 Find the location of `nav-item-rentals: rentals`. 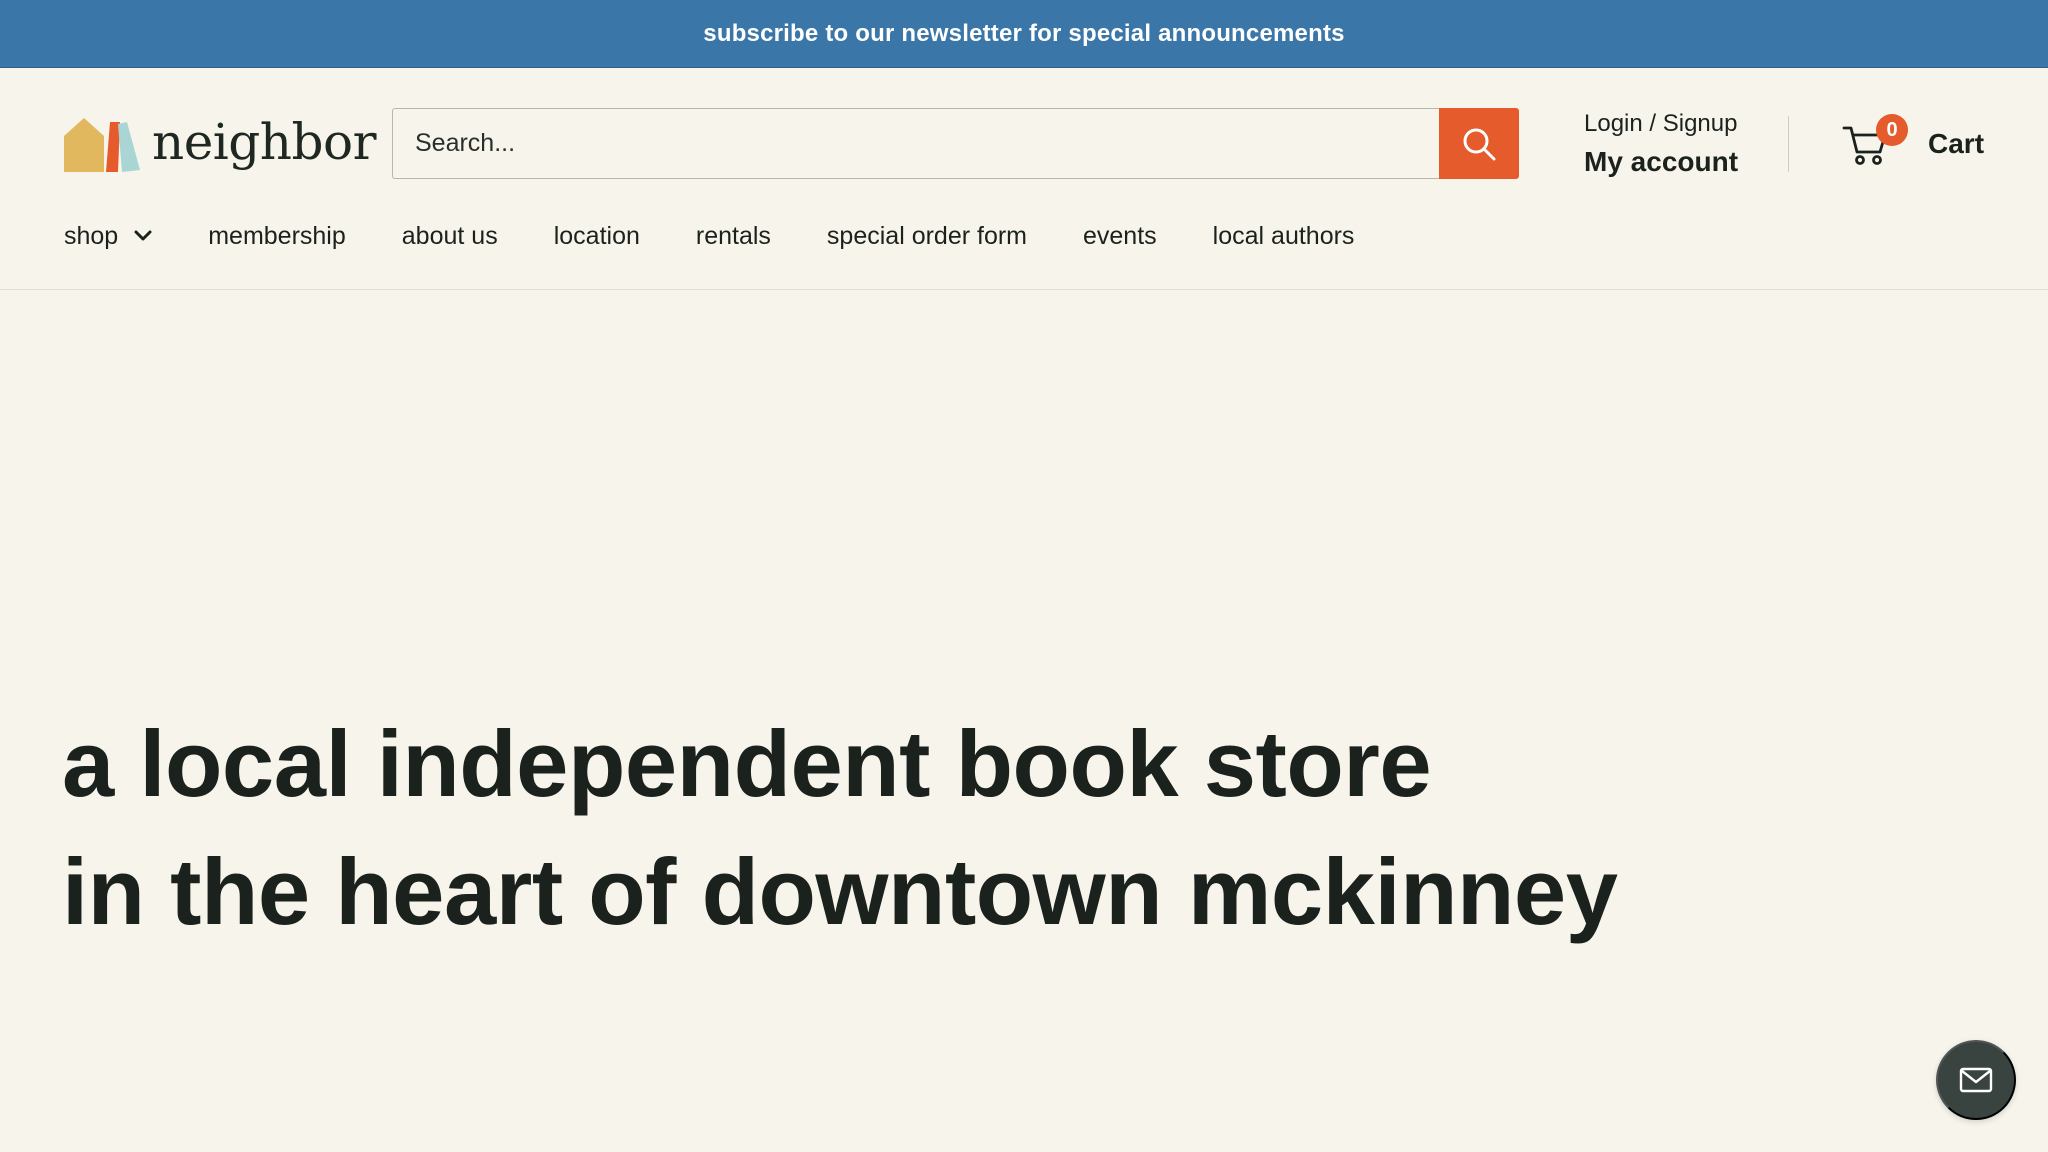

nav-item-rentals: rentals is located at coordinates (733, 236).